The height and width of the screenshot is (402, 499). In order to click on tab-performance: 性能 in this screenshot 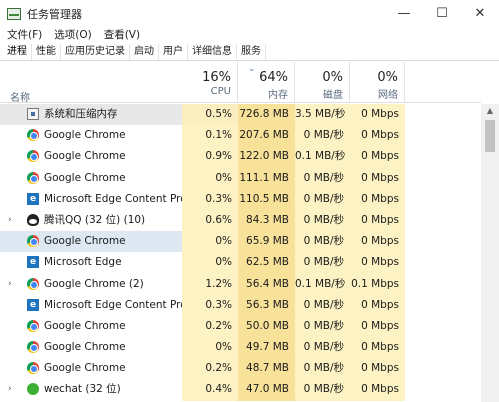, I will do `click(46, 52)`.